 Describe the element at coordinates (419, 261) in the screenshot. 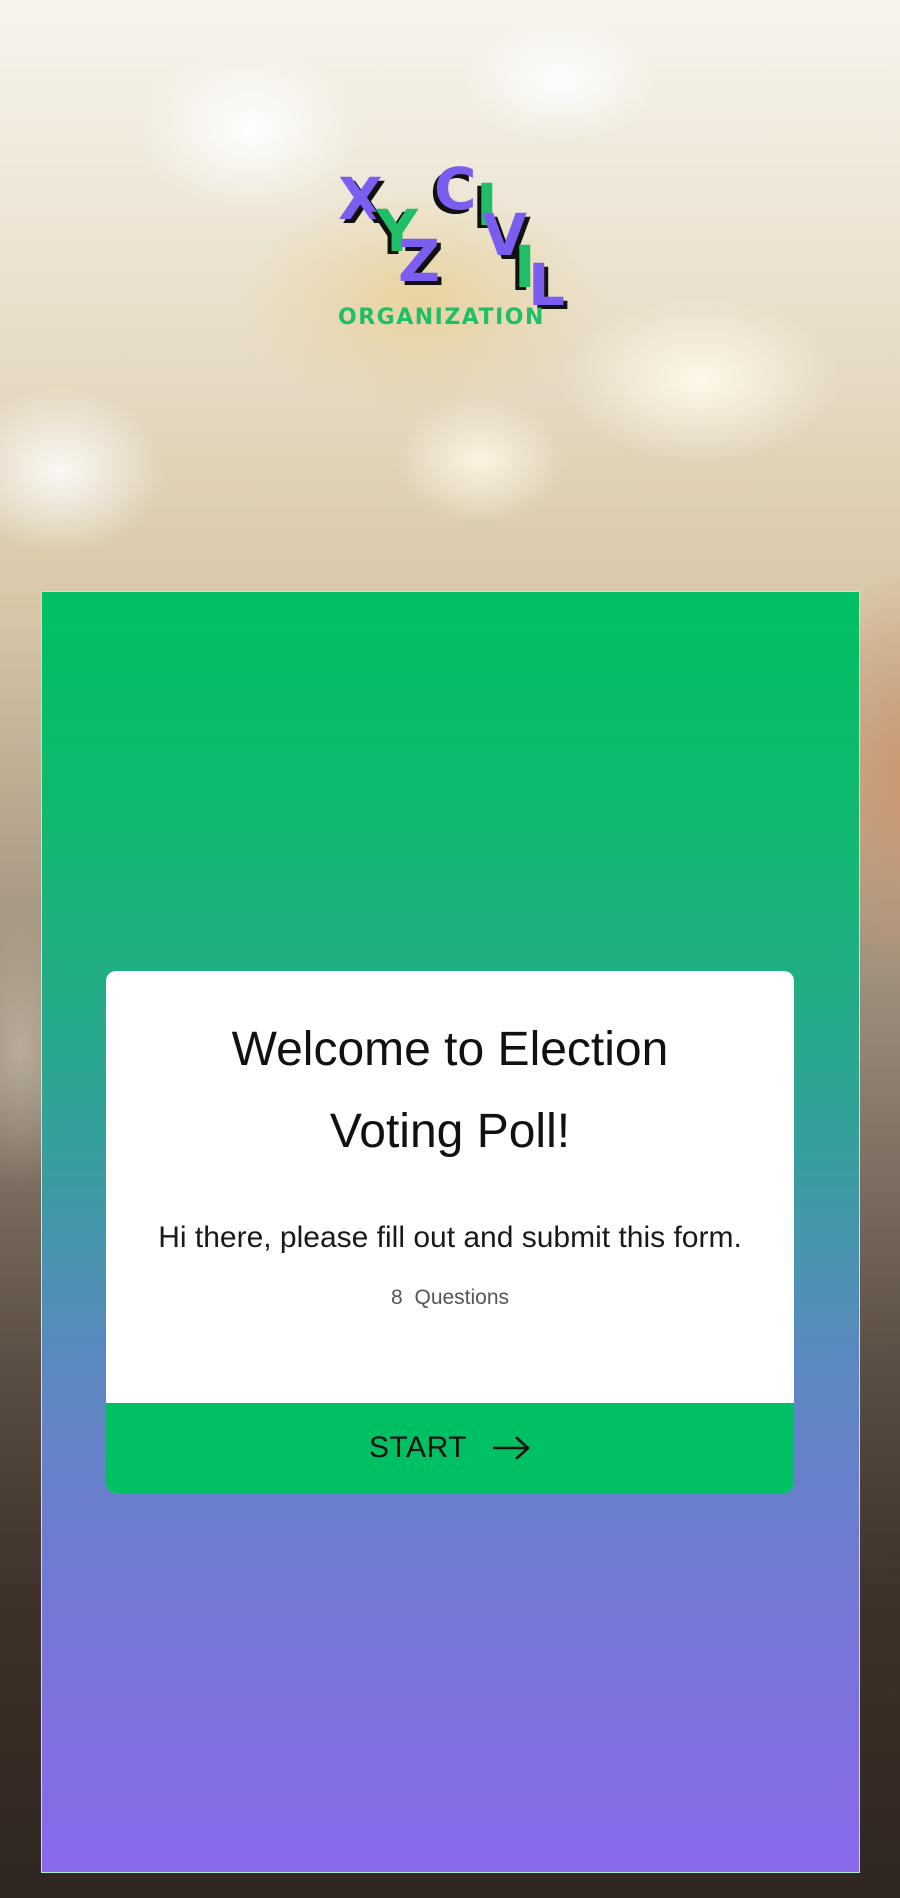

I see `logo-letter-z: Z` at that location.